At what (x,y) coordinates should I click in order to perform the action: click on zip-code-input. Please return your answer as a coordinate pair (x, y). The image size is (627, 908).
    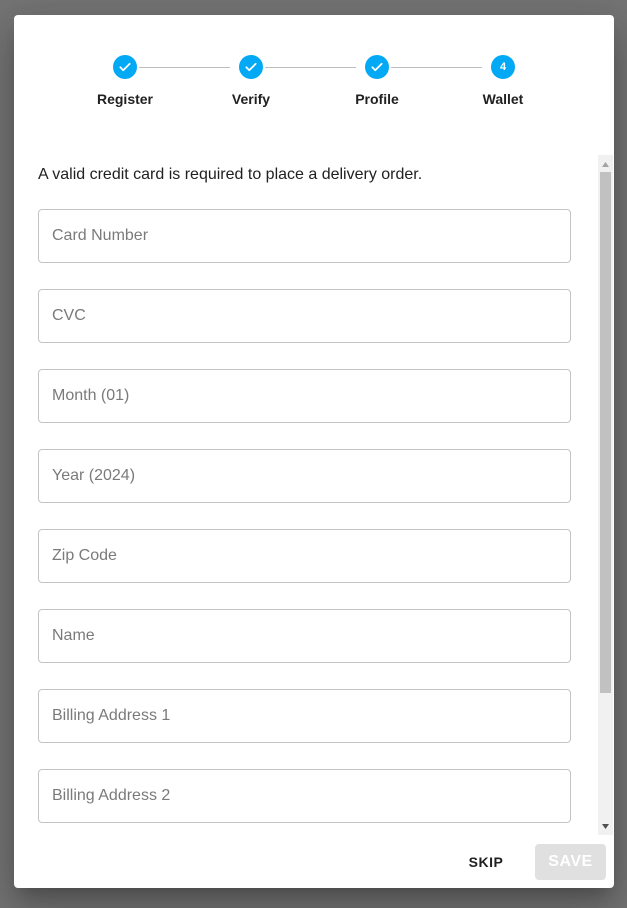
    Looking at the image, I should click on (304, 556).